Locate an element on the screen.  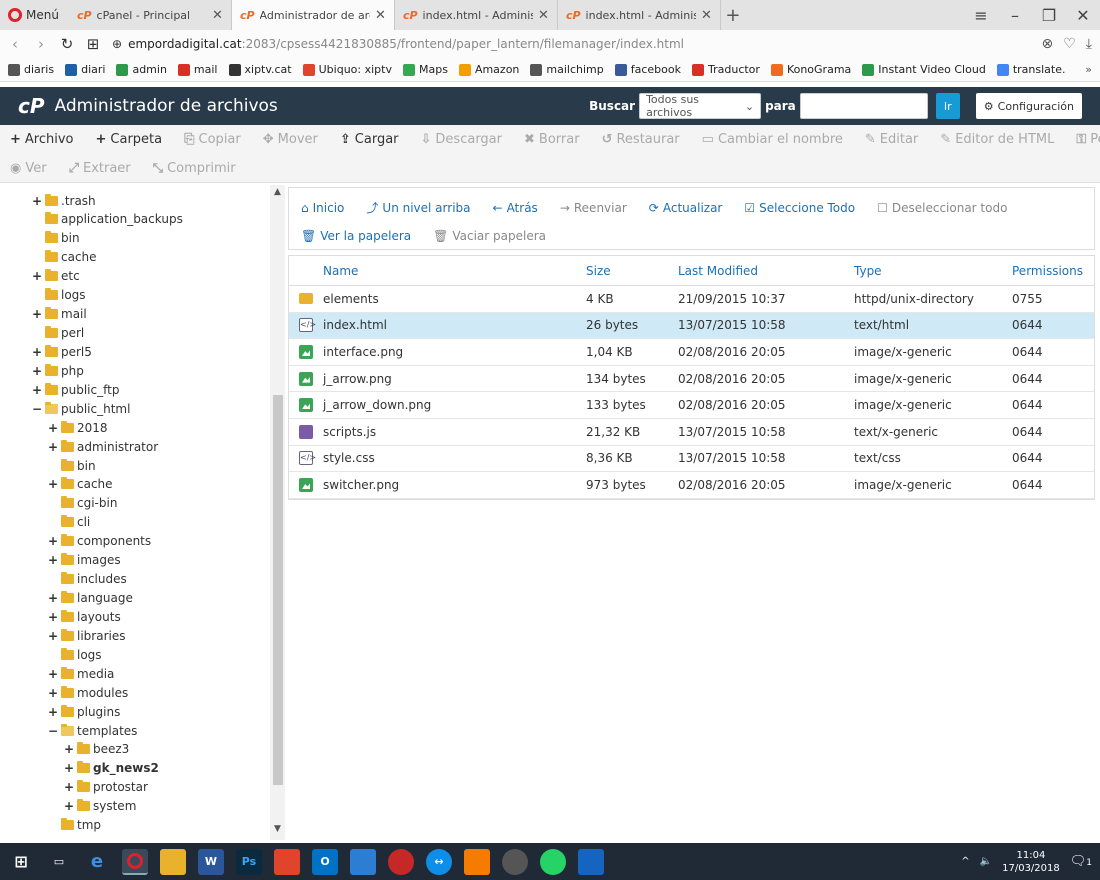
photoshop-icon: Ps is located at coordinates (249, 861).